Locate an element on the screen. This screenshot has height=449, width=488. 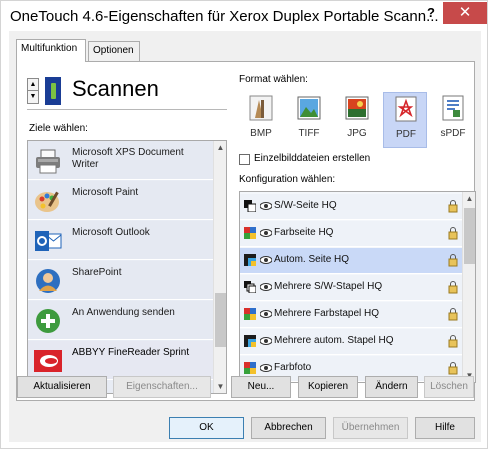
configuration-label: Mehrere autom. Stapel HQ is located at coordinates (334, 340).